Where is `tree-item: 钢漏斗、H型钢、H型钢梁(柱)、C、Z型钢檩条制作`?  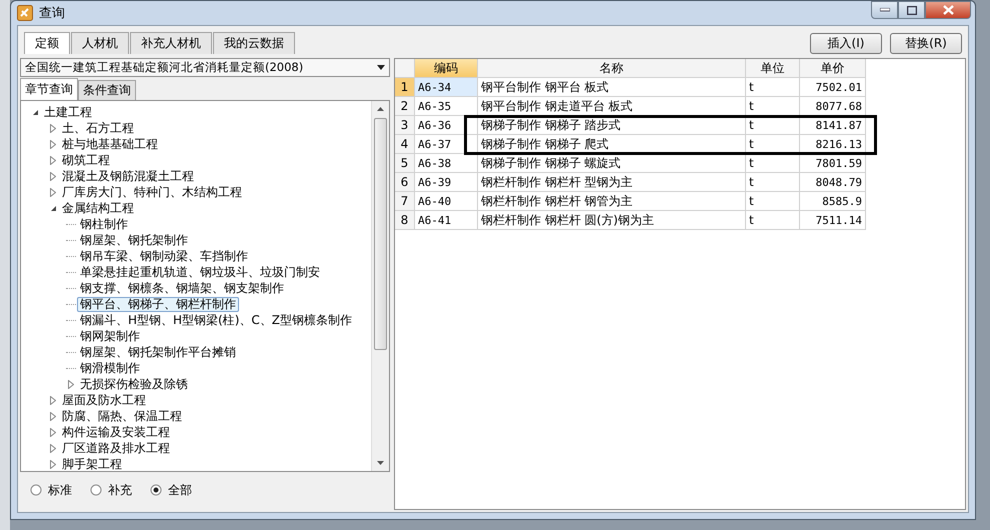
tree-item: 钢漏斗、H型钢、H型钢梁(柱)、C、Z型钢檩条制作 is located at coordinates (216, 320).